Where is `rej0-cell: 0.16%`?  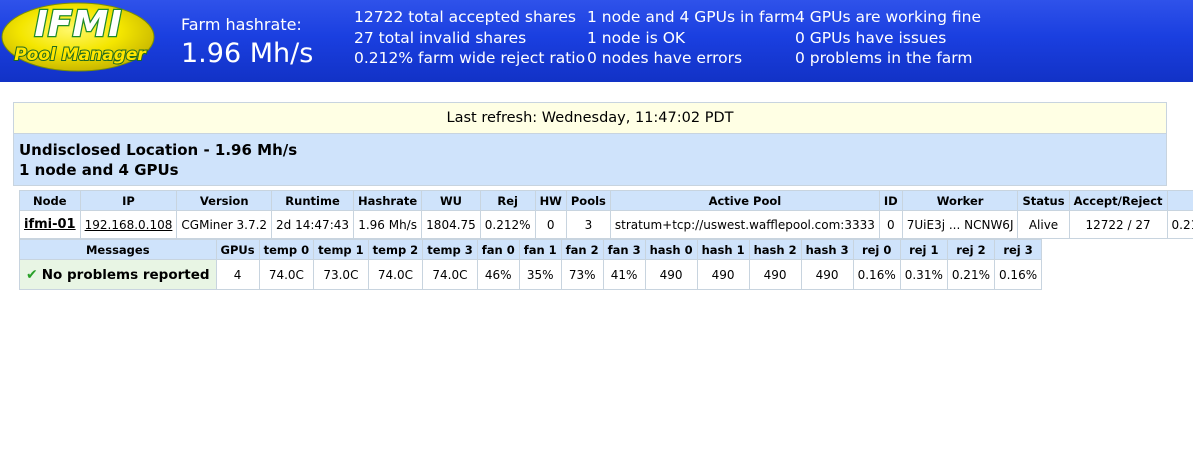
rej0-cell: 0.16% is located at coordinates (876, 274).